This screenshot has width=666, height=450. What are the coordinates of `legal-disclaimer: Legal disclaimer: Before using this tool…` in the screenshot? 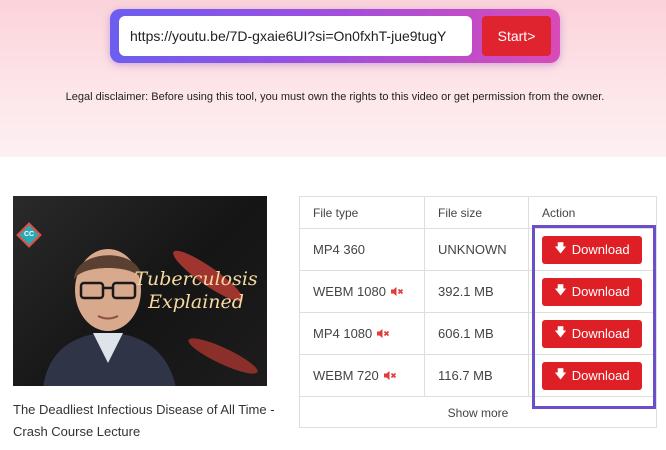 It's located at (335, 97).